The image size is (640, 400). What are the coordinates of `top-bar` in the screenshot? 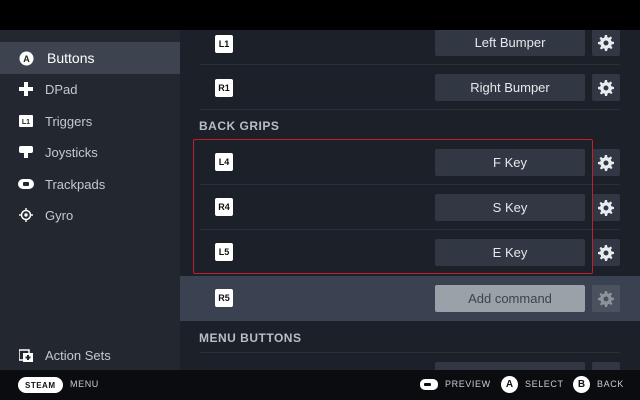 It's located at (320, 15).